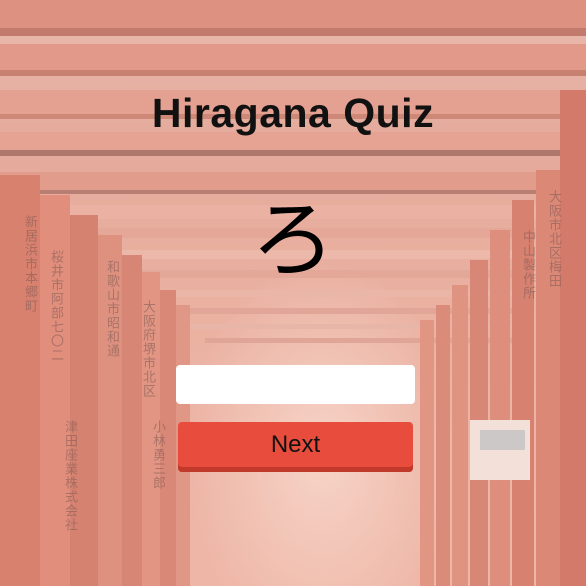 The width and height of the screenshot is (586, 586). I want to click on next-button: Next, so click(295, 447).